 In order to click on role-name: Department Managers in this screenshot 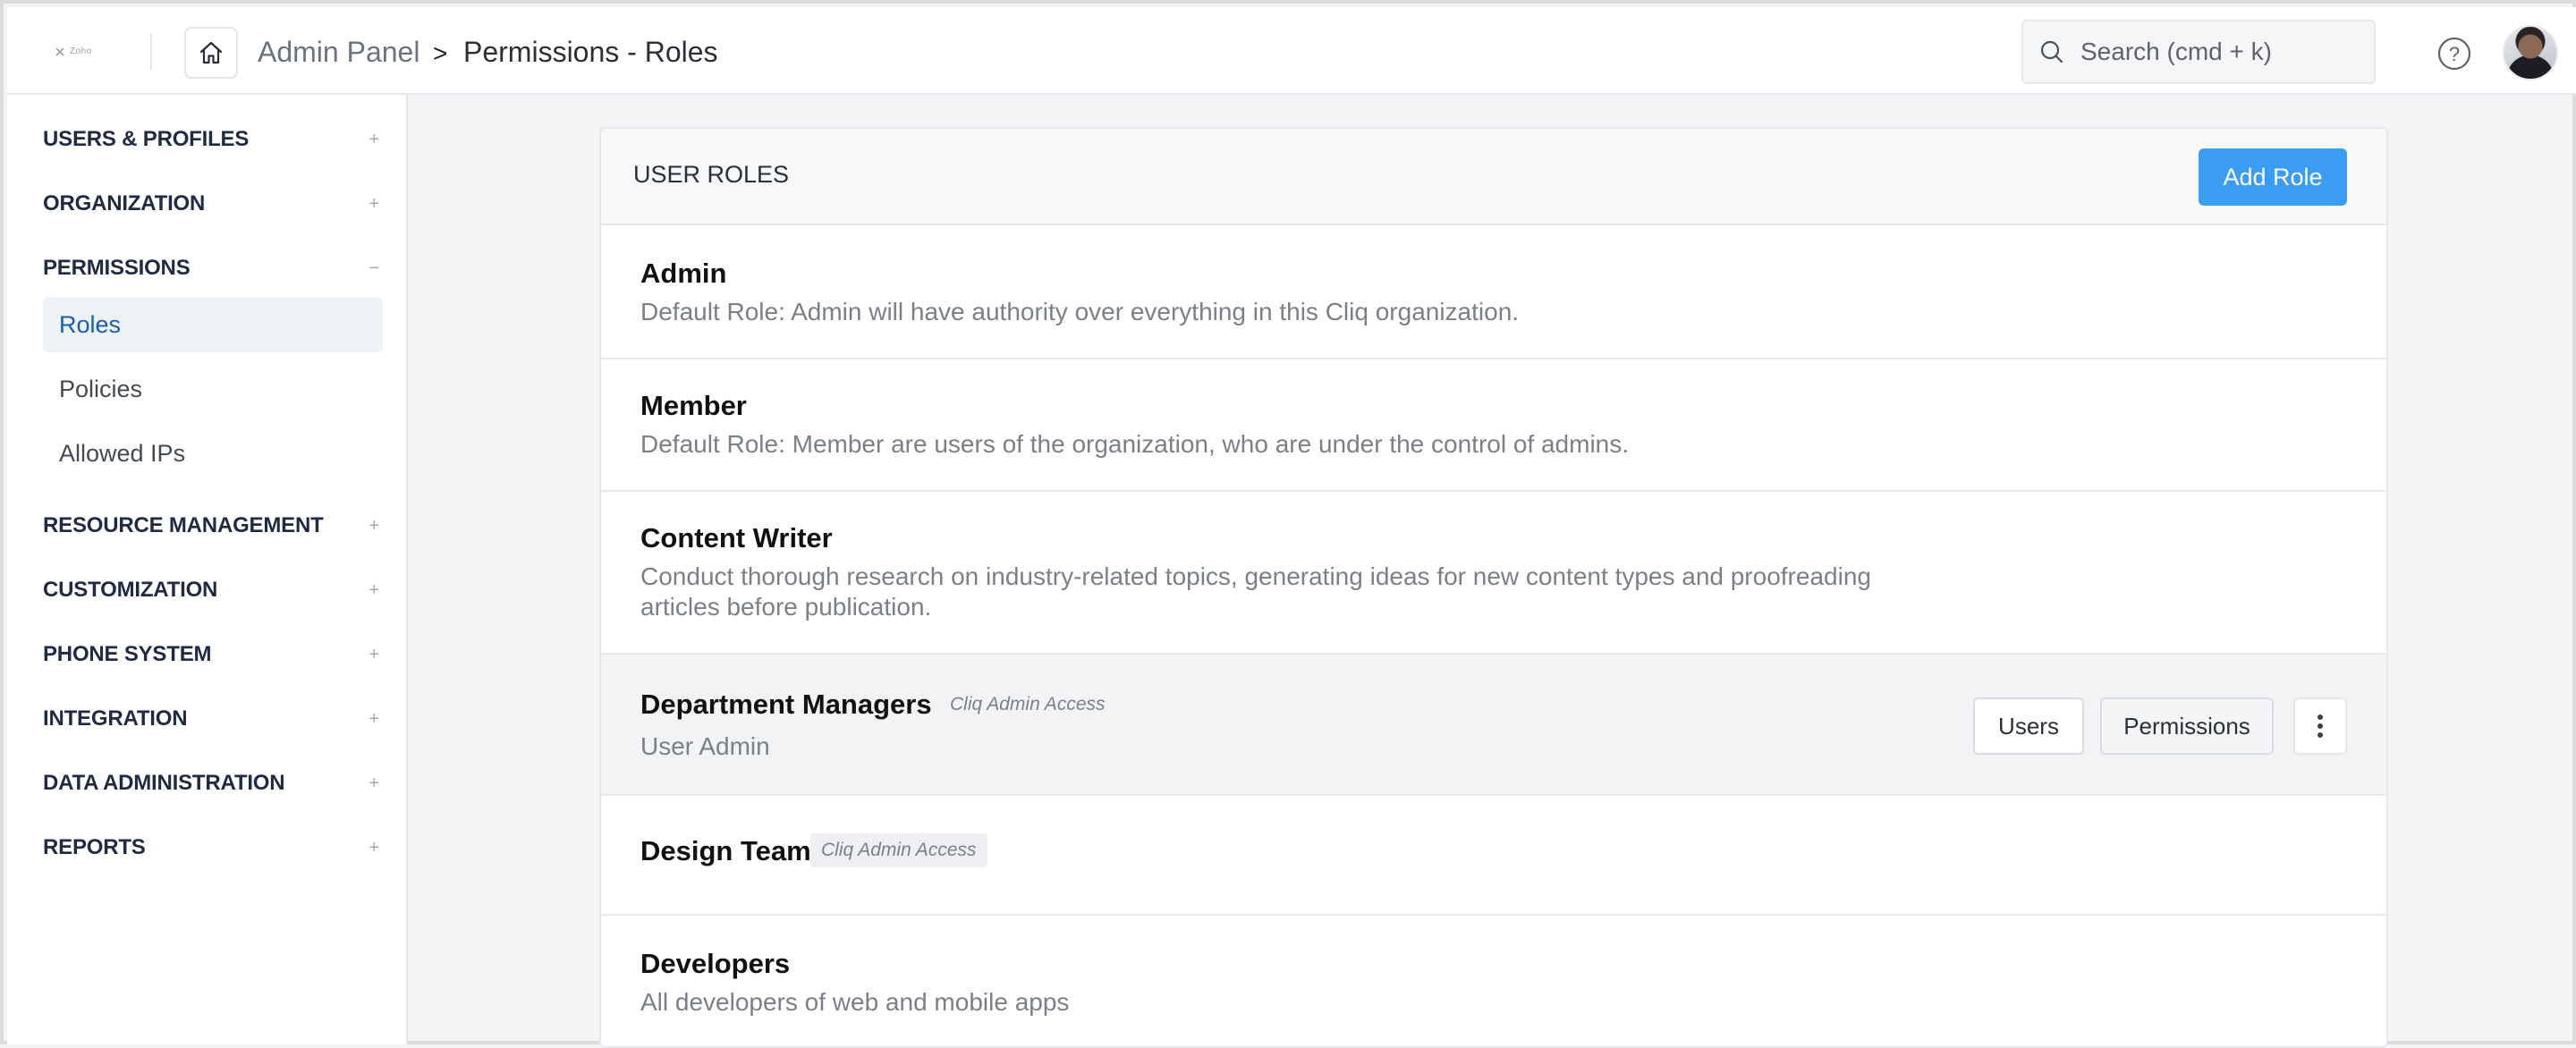, I will do `click(786, 704)`.